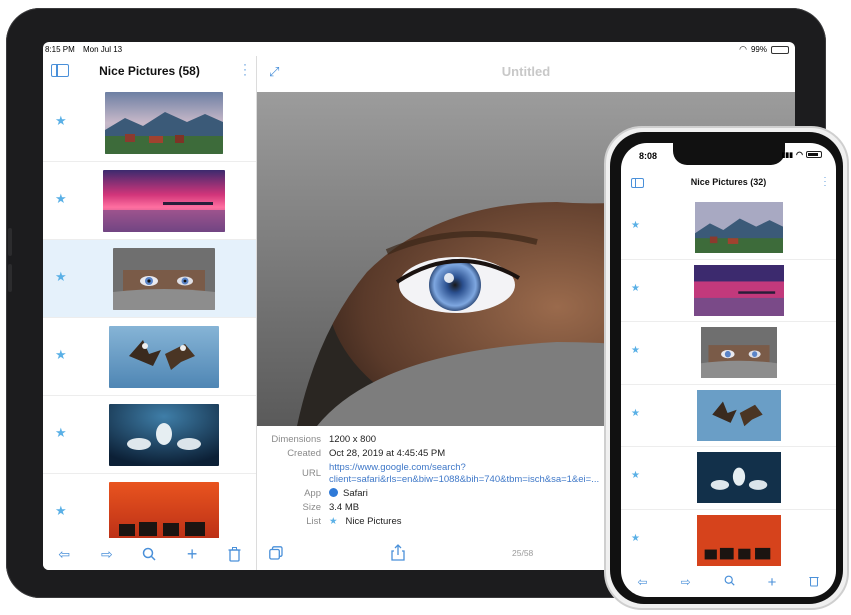 The height and width of the screenshot is (615, 851). Describe the element at coordinates (344, 507) in the screenshot. I see `info-value: 3.4 MB` at that location.